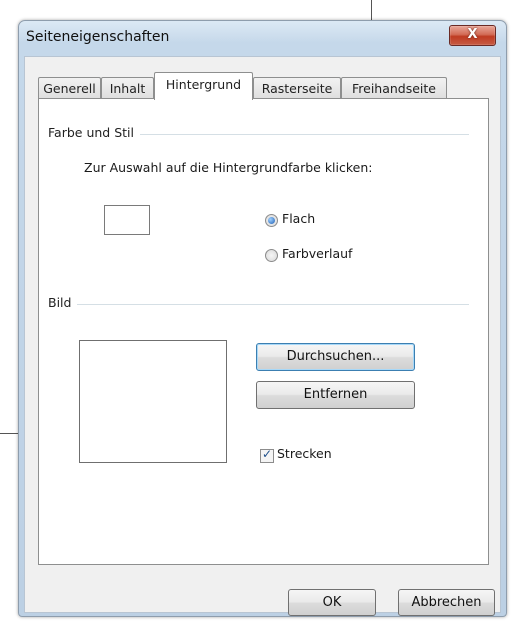 Image resolution: width=513 pixels, height=621 pixels. What do you see at coordinates (153, 401) in the screenshot?
I see `image-preview` at bounding box center [153, 401].